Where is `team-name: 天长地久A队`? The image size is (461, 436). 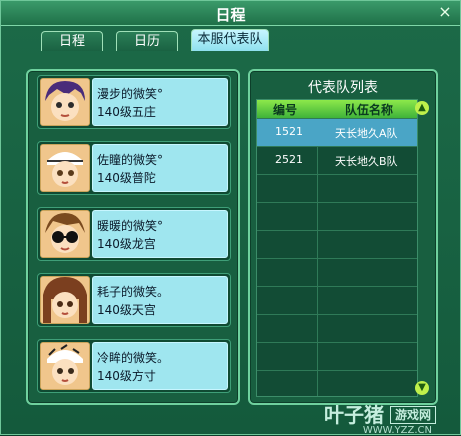 team-name: 天长地久A队 is located at coordinates (366, 133).